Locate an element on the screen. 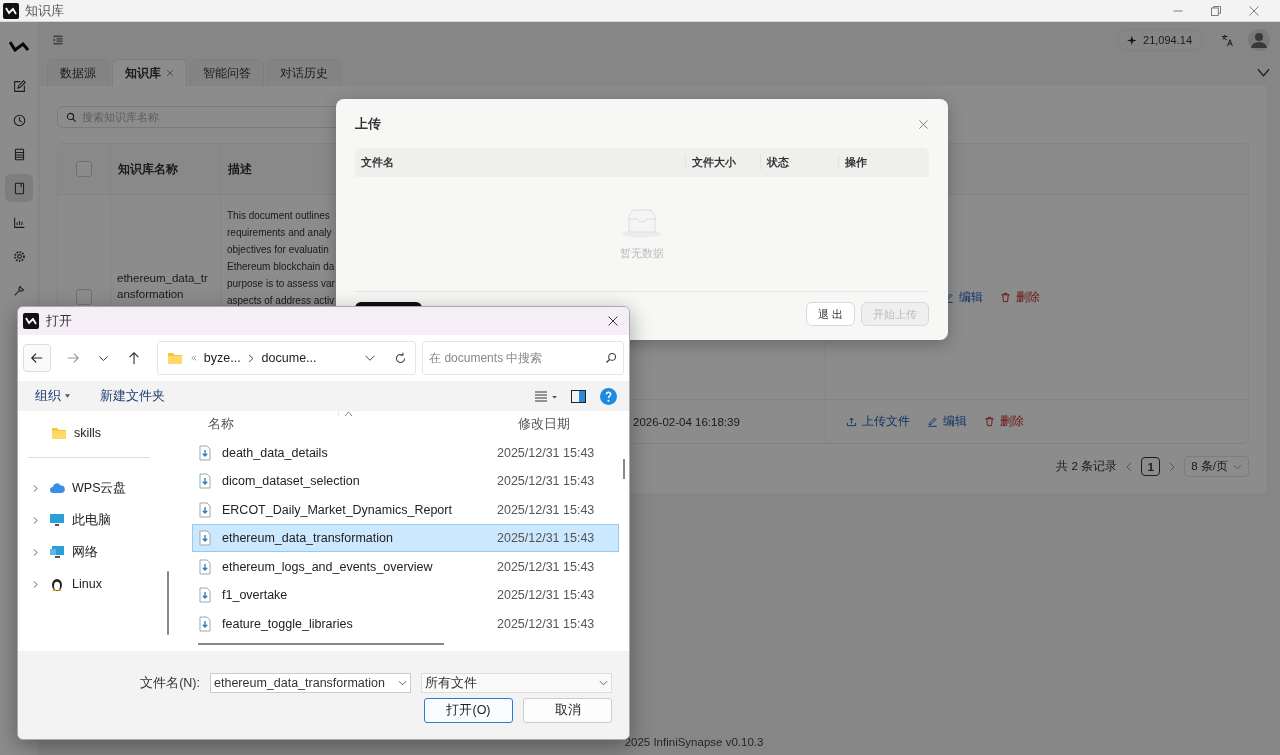  edit-link: 编辑 is located at coordinates (947, 421).